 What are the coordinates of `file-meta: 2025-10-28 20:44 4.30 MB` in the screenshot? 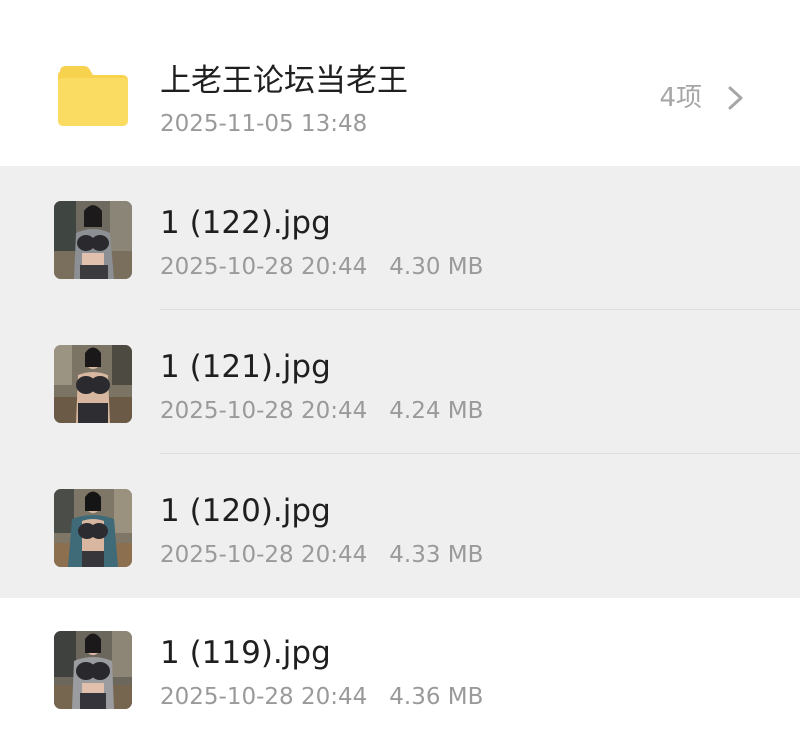 It's located at (321, 267).